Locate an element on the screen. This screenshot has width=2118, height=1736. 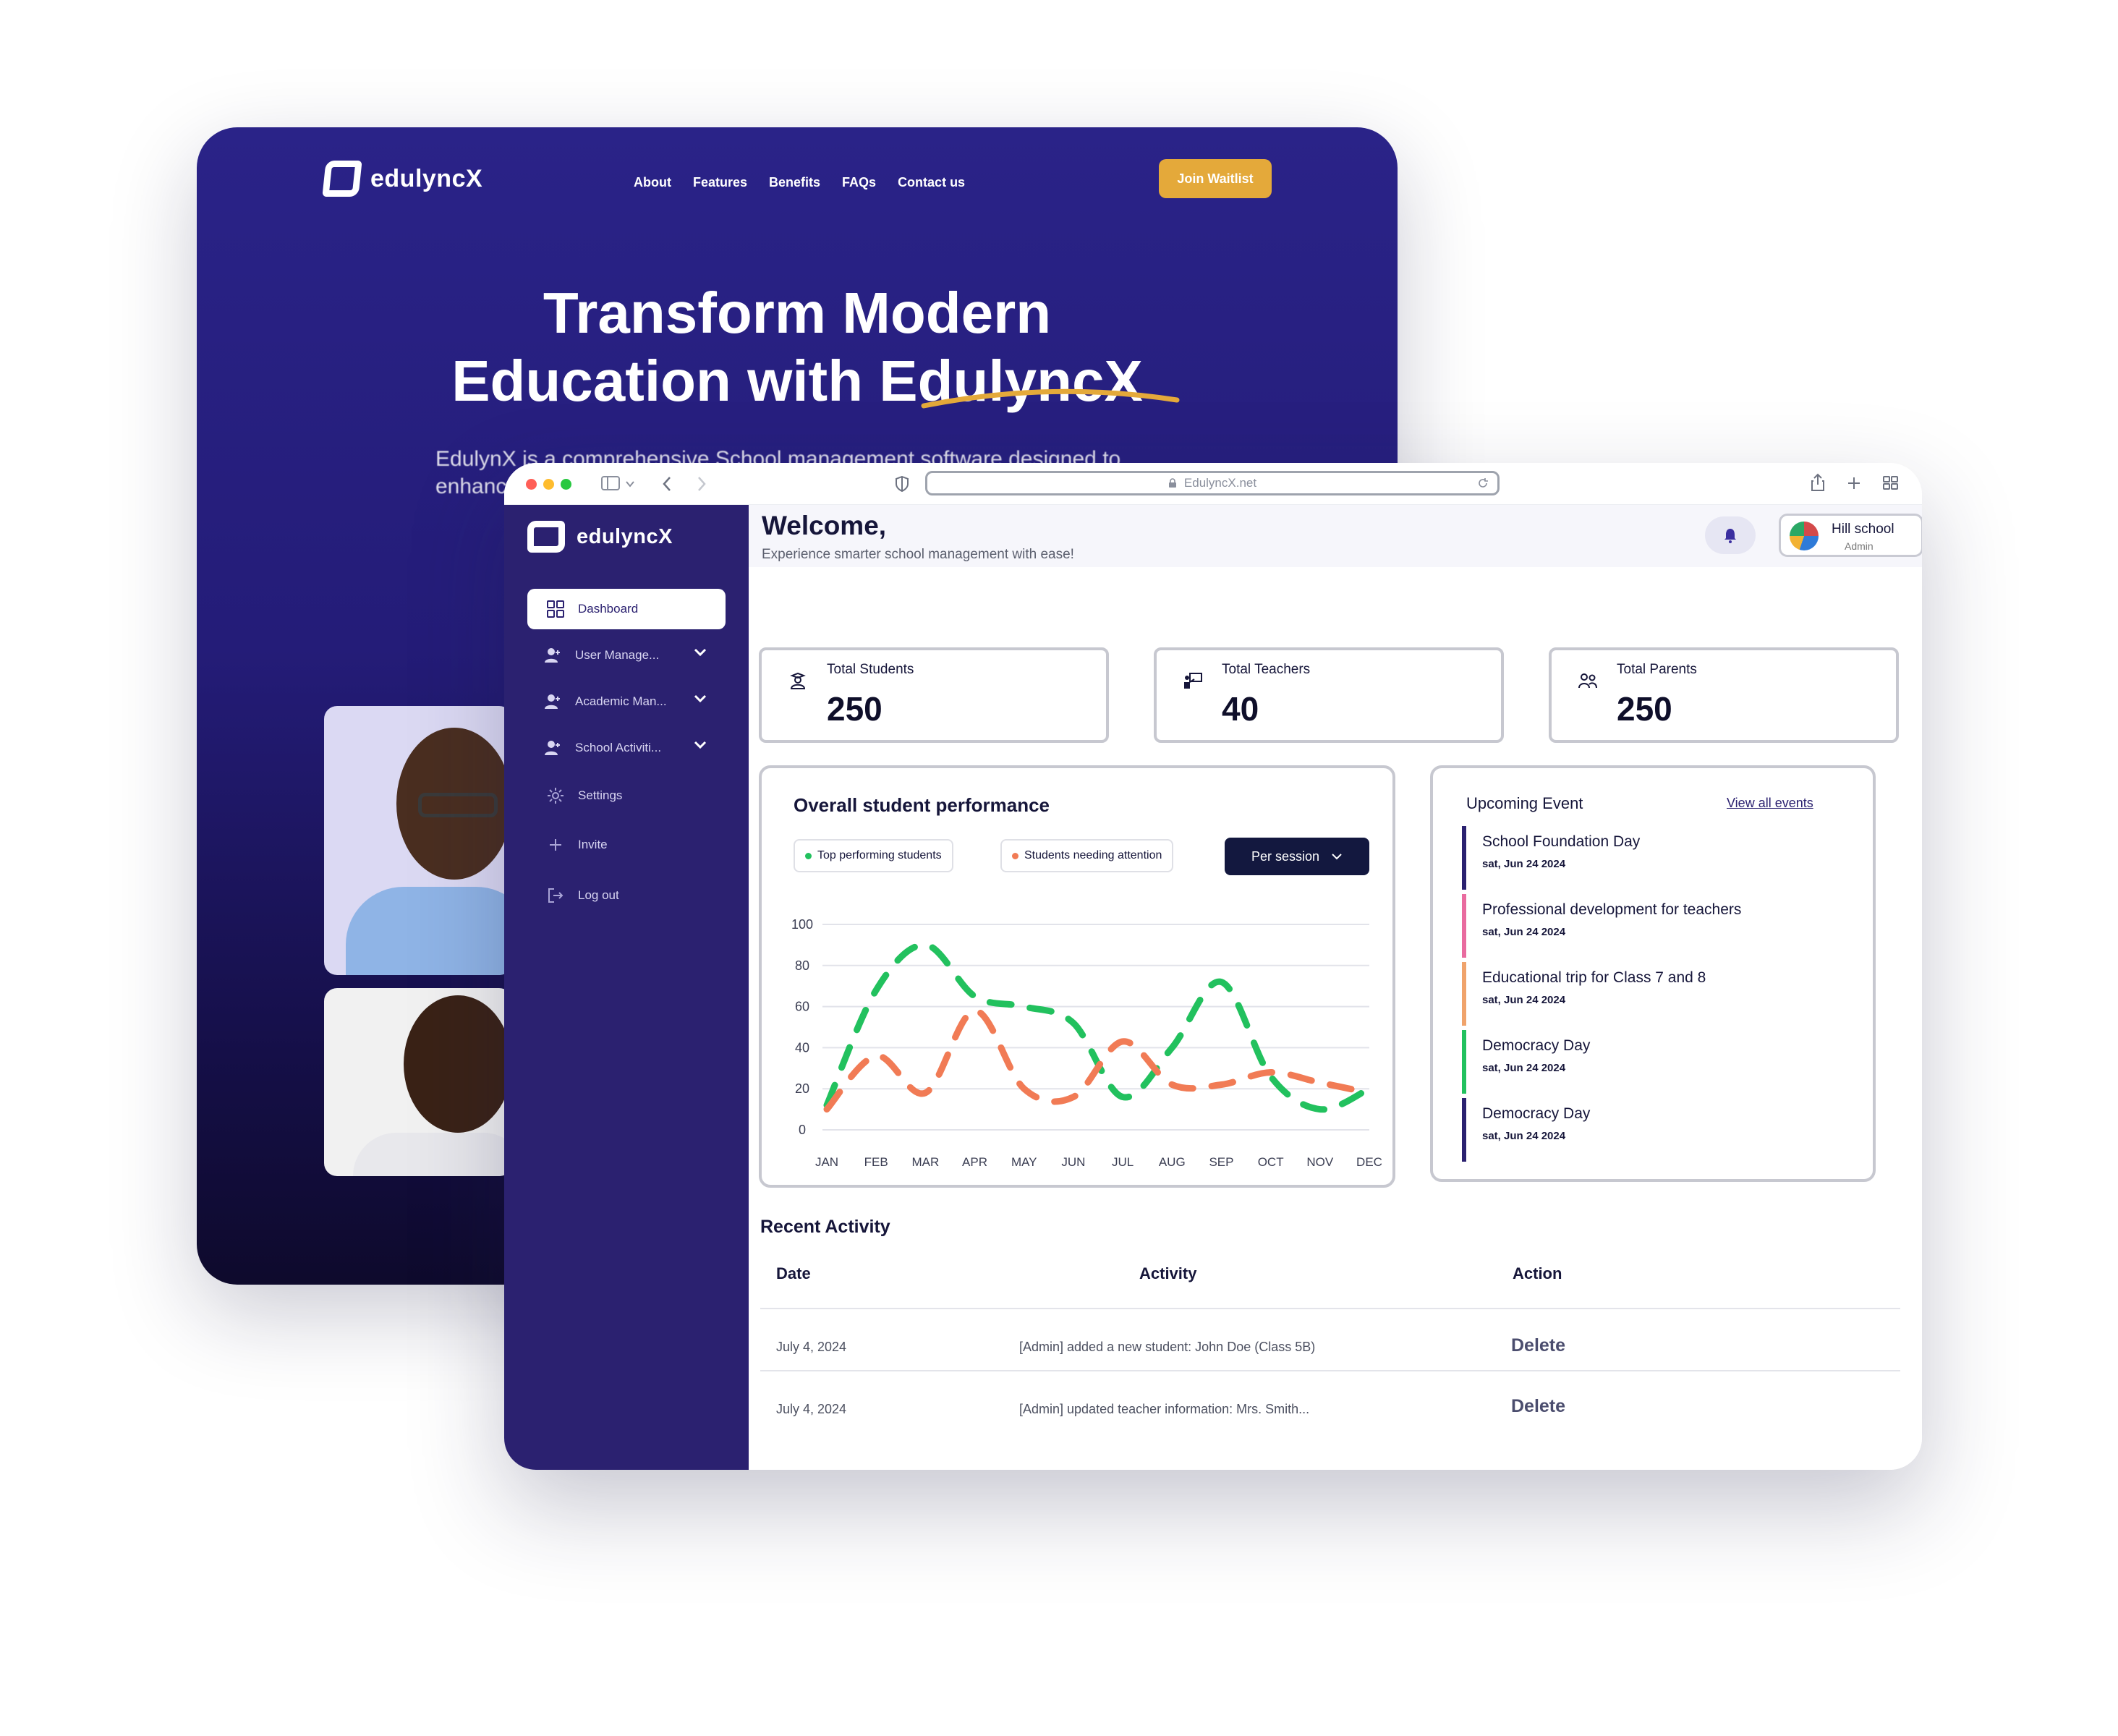
x-tick-label: SEP is located at coordinates (1221, 1162).